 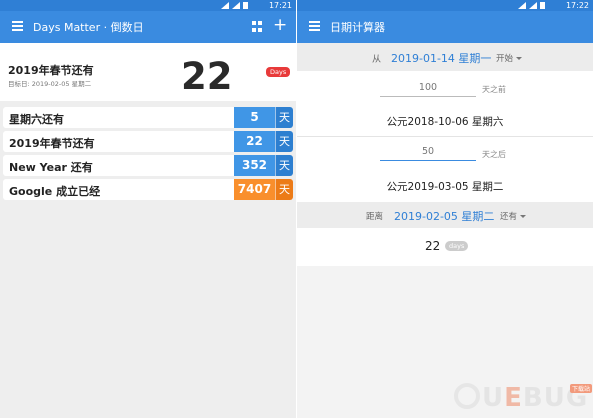 What do you see at coordinates (494, 89) in the screenshot?
I see `days-before-hint: 天之前` at bounding box center [494, 89].